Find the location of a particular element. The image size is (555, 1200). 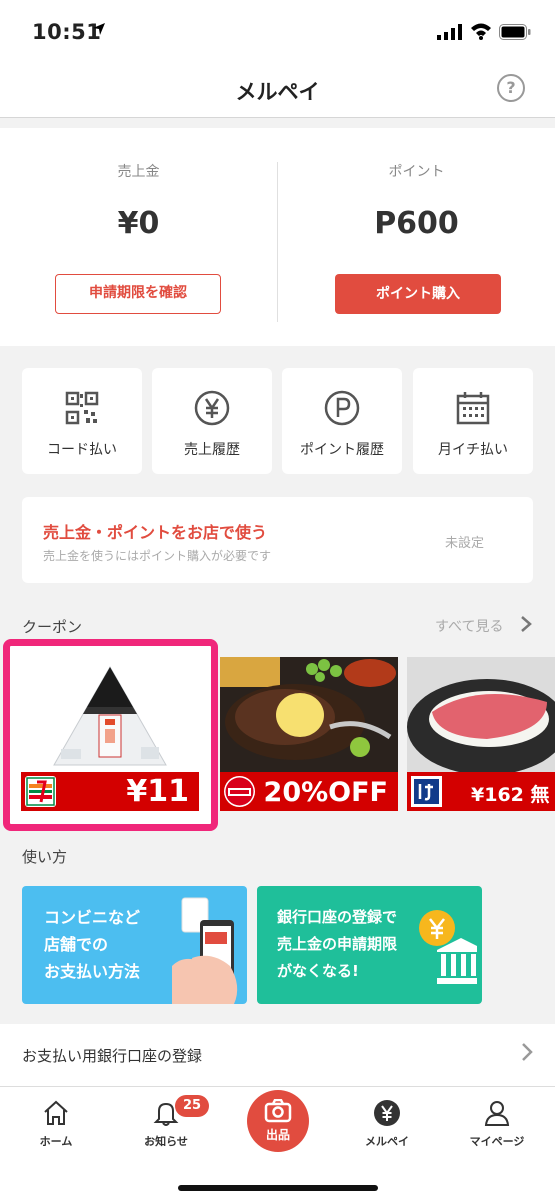

coupon-card-onigiri: ¥11 is located at coordinates (110, 734).